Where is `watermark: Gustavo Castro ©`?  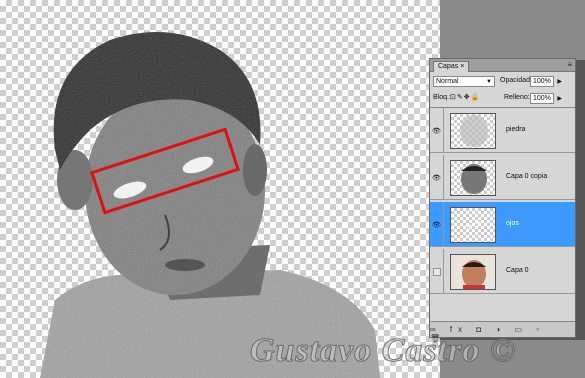 watermark: Gustavo Castro © is located at coordinates (383, 351).